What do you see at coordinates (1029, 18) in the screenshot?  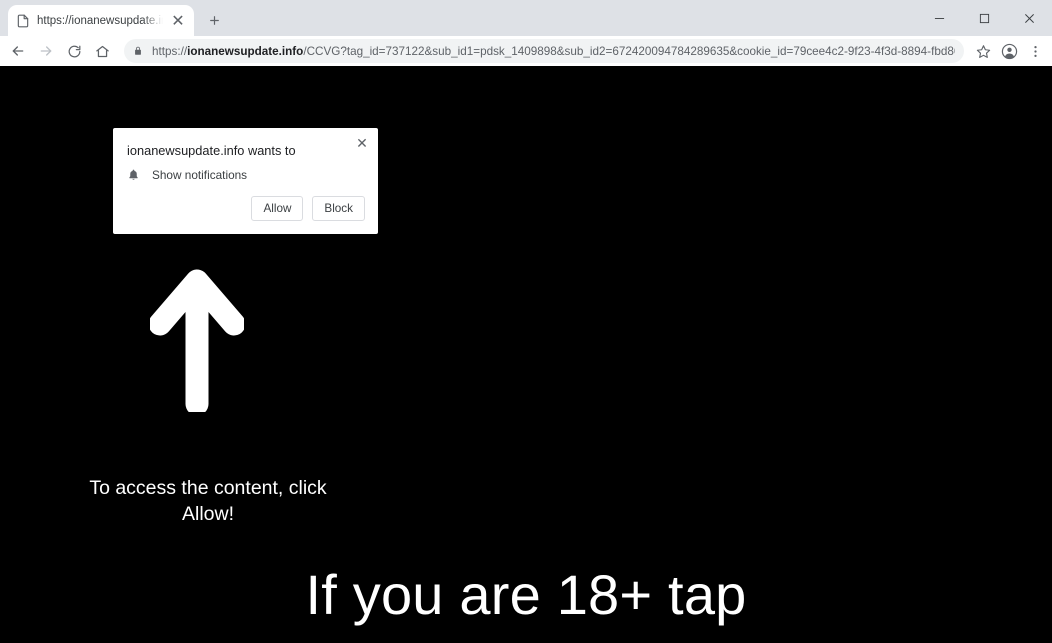 I see `close-icon` at bounding box center [1029, 18].